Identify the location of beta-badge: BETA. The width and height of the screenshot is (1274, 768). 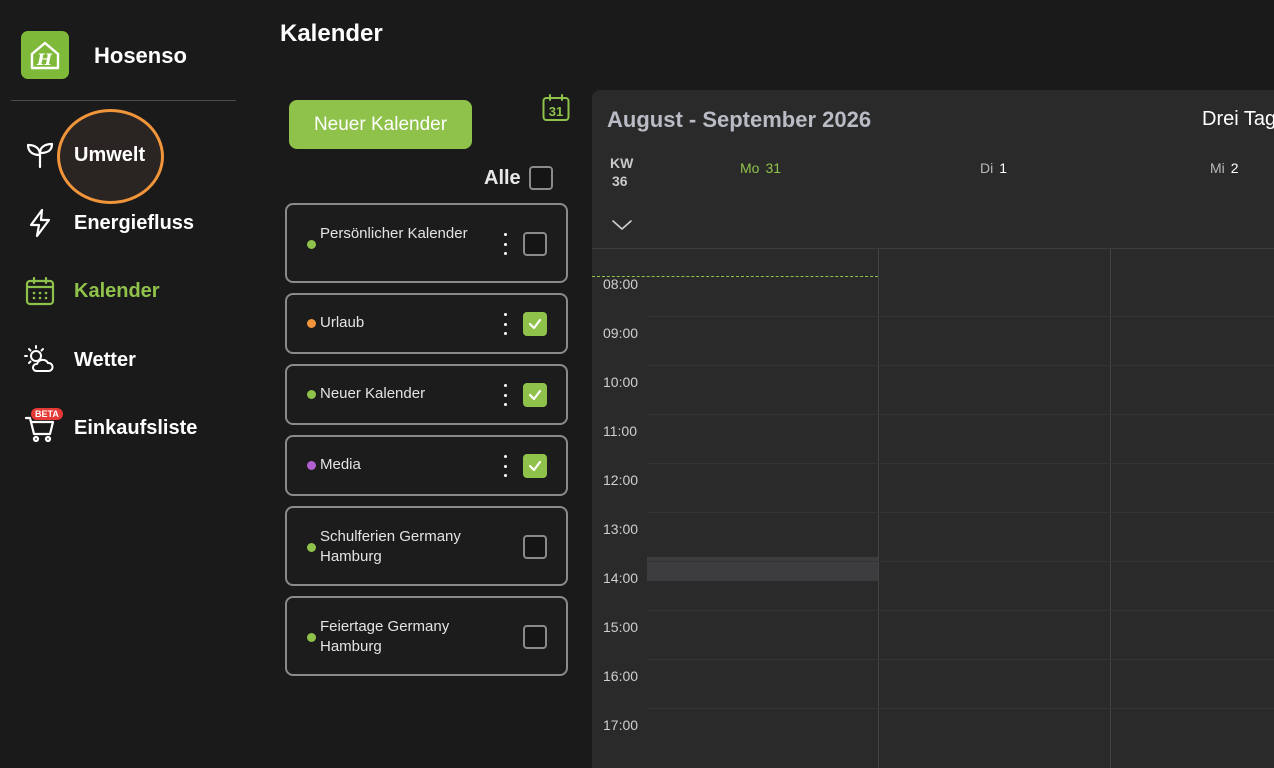
(47, 414).